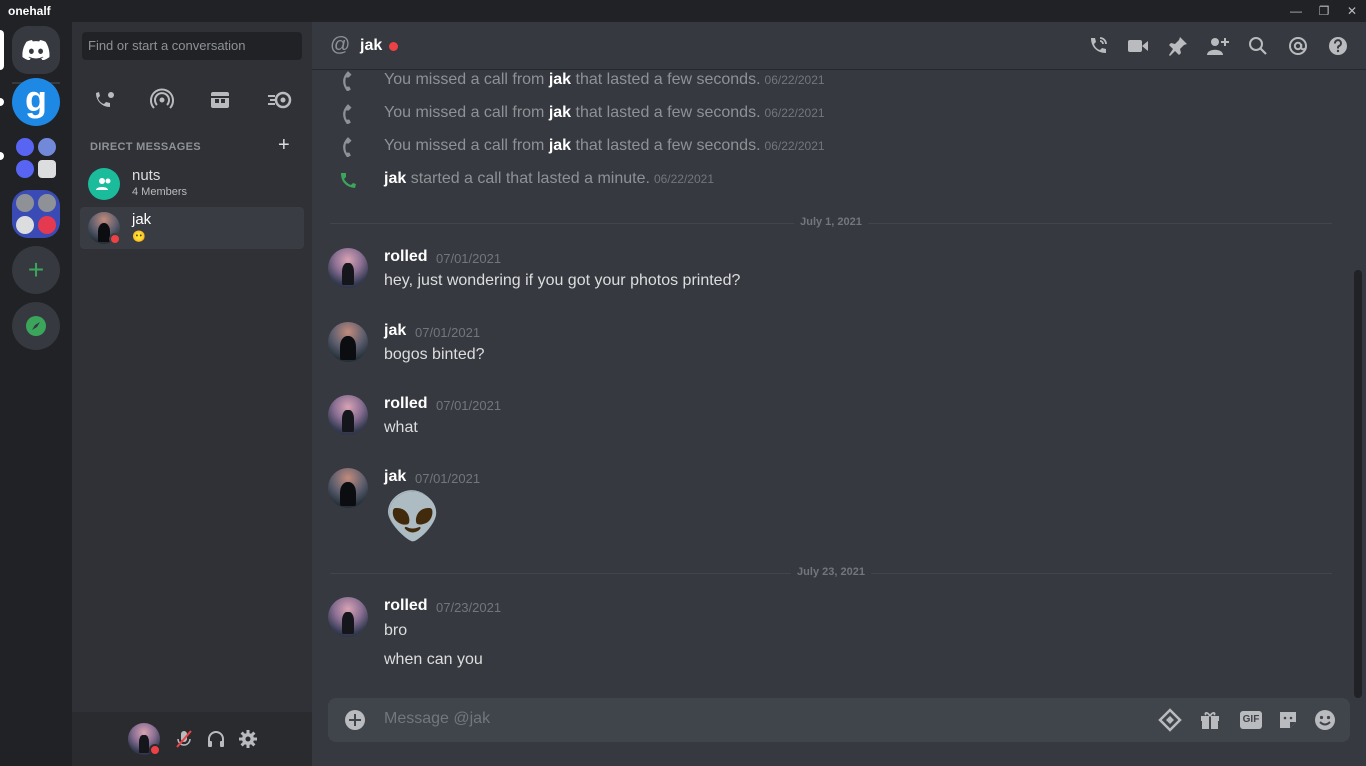  Describe the element at coordinates (36, 98) in the screenshot. I see `server-g-label: g` at that location.